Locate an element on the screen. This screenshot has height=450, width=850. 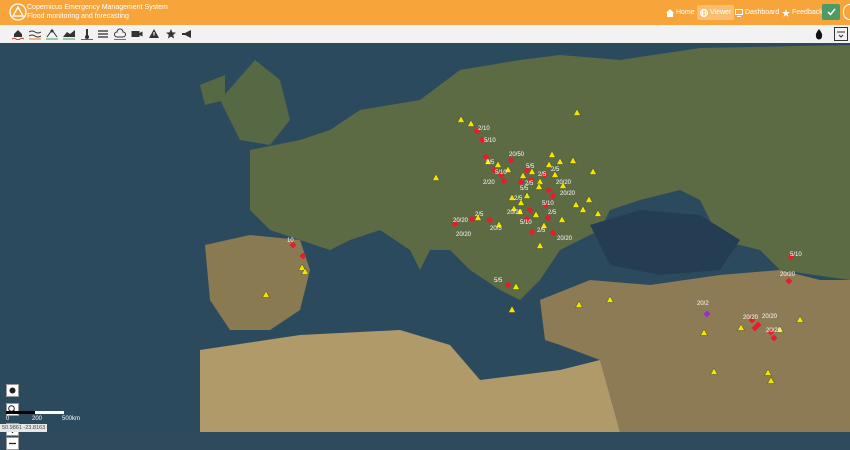
marker-label: 2/10 is located at coordinates (484, 129).